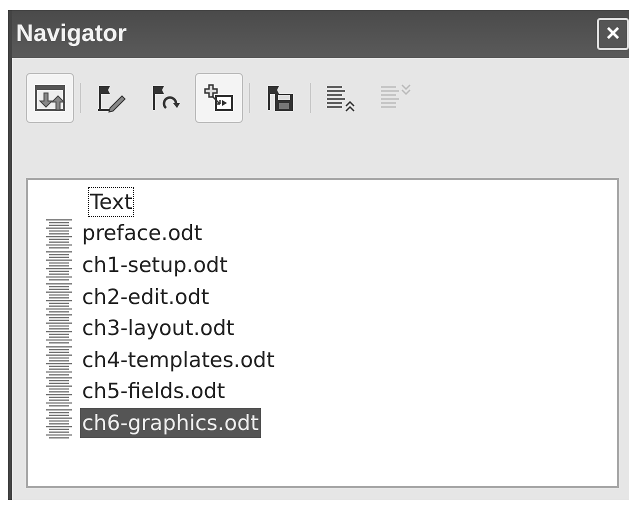 The width and height of the screenshot is (629, 506). I want to click on tree-item: ch2-edit.odt, so click(146, 297).